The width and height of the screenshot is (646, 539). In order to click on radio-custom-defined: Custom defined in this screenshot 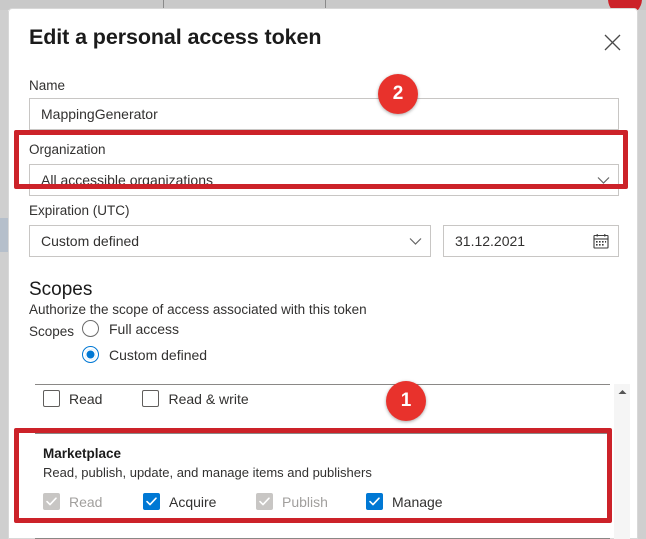, I will do `click(144, 354)`.